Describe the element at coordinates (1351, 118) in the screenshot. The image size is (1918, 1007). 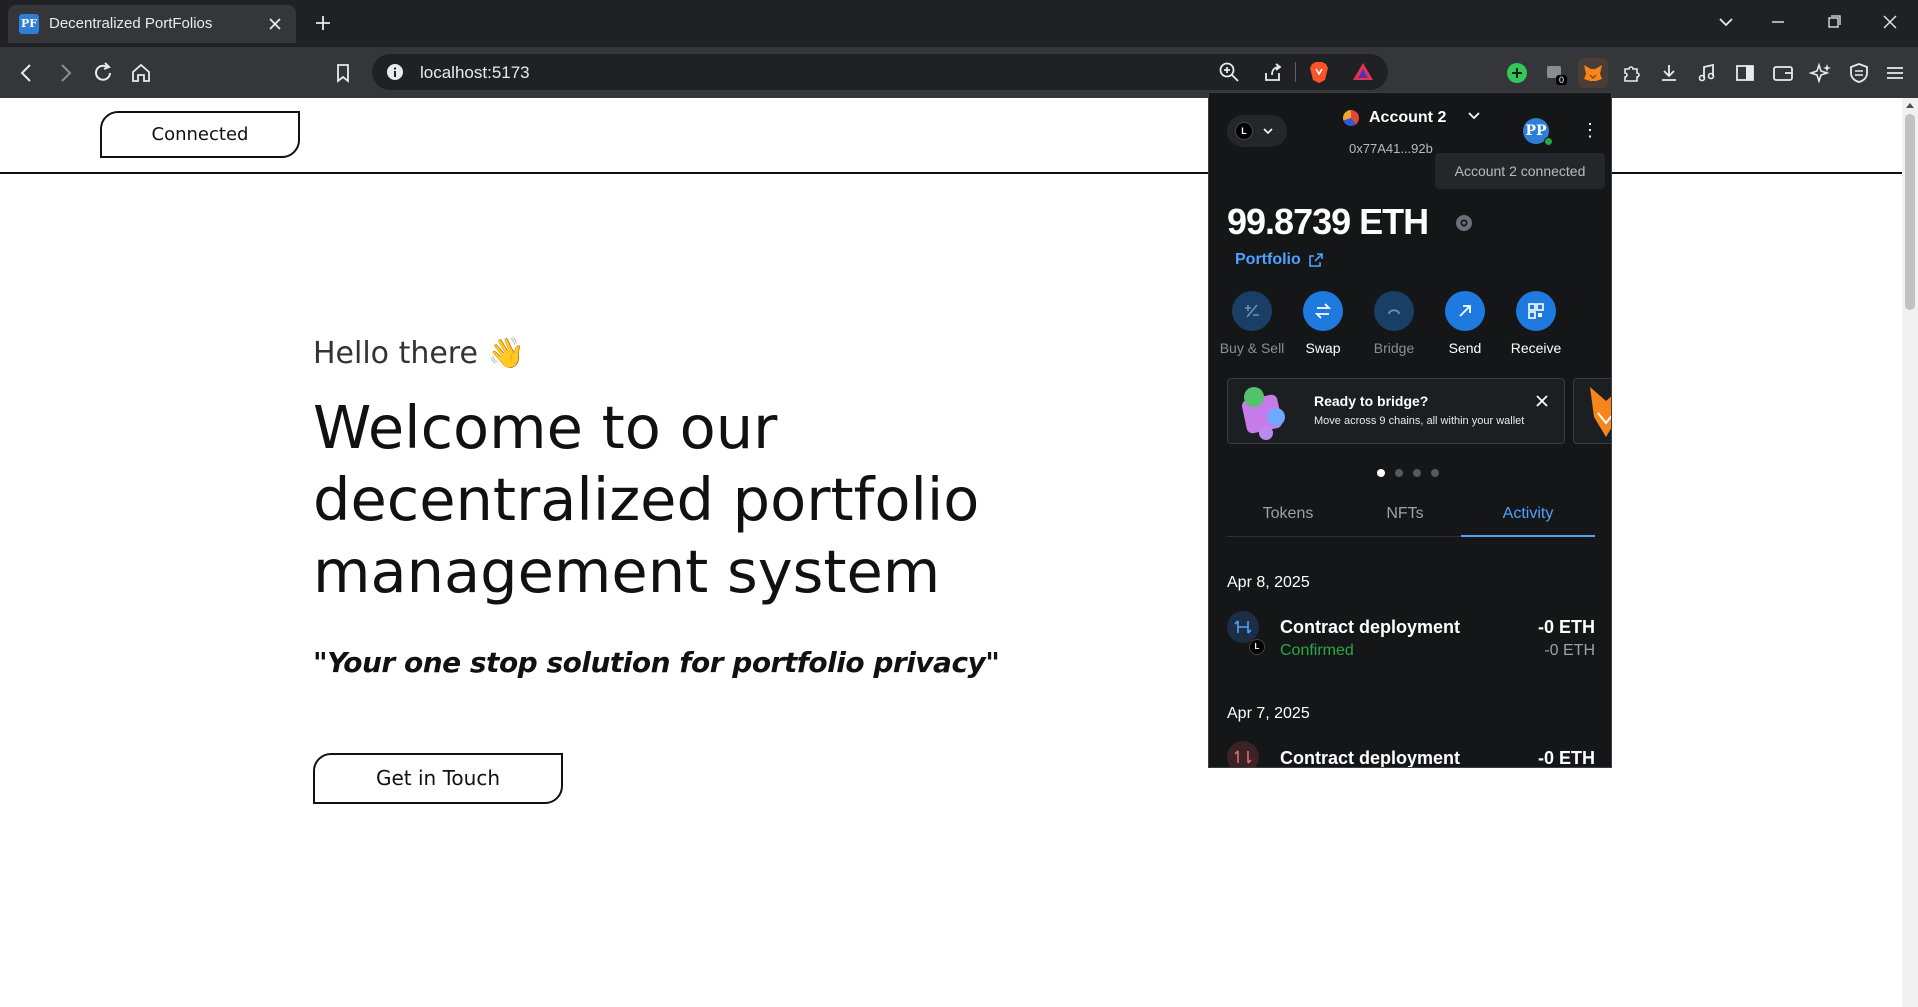
I see `account-avatar` at that location.